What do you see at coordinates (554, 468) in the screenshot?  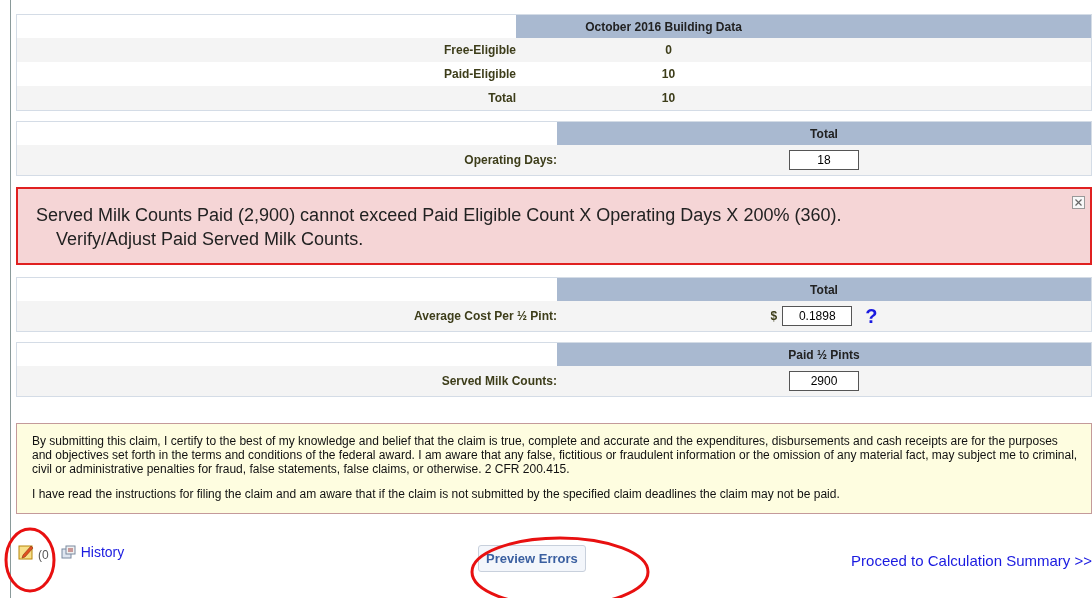 I see `certification-notice: By submitting this claim, I certify to the best of my knowledge and belief that the claim is true, complete and accurate and the expenditures, disbursements and cash receipts are for the purposes and objectives set forth in the terms and conditions of the federal award. I am aware that any false, fictitious or fraudulent information or the omission of any material fact, may subject me to criminal, civil or administrative penalties for fraud, false statements, false claims, or otherwise. 2 CFR 200.415. I have read the instructions for filing the claim and am aware that if the claim is not submitted by the specified claim deadlines the claim may not be paid.` at bounding box center [554, 468].